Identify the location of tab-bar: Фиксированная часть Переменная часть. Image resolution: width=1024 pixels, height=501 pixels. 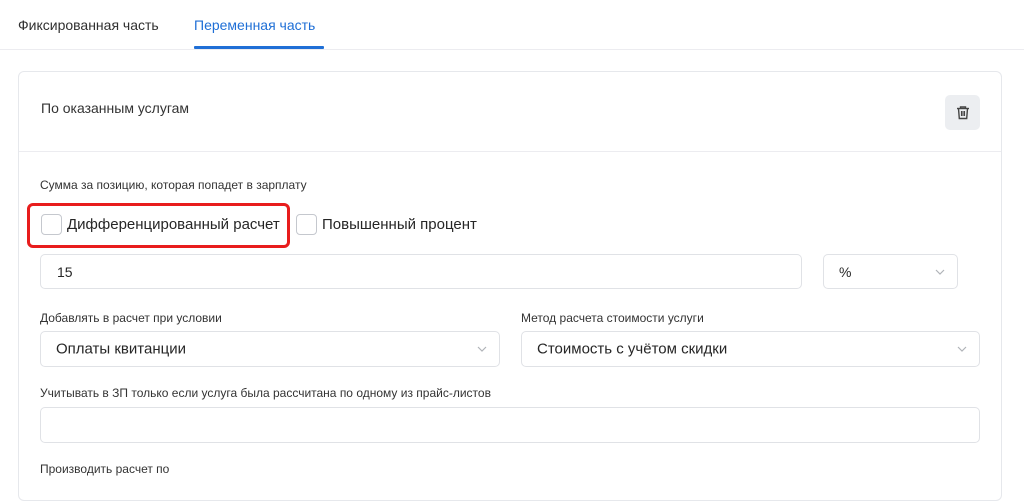
(512, 25).